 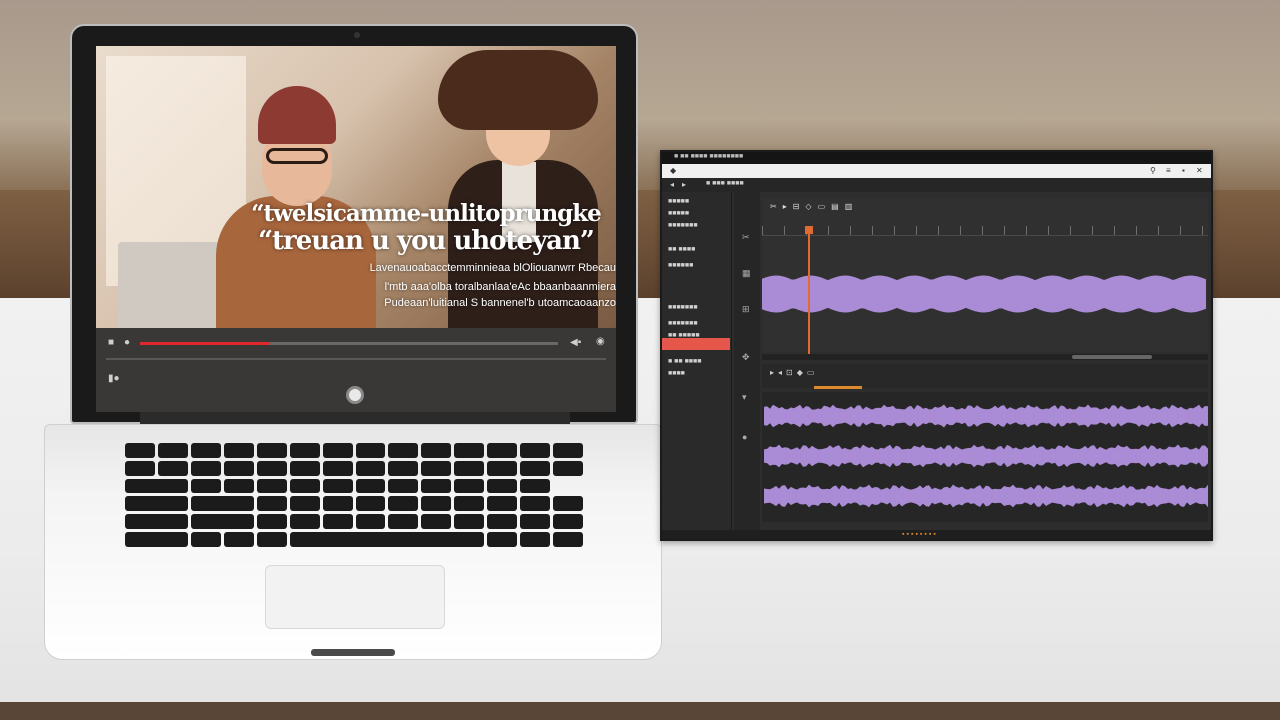 What do you see at coordinates (114, 379) in the screenshot?
I see `play-pause-icon: ▮●` at bounding box center [114, 379].